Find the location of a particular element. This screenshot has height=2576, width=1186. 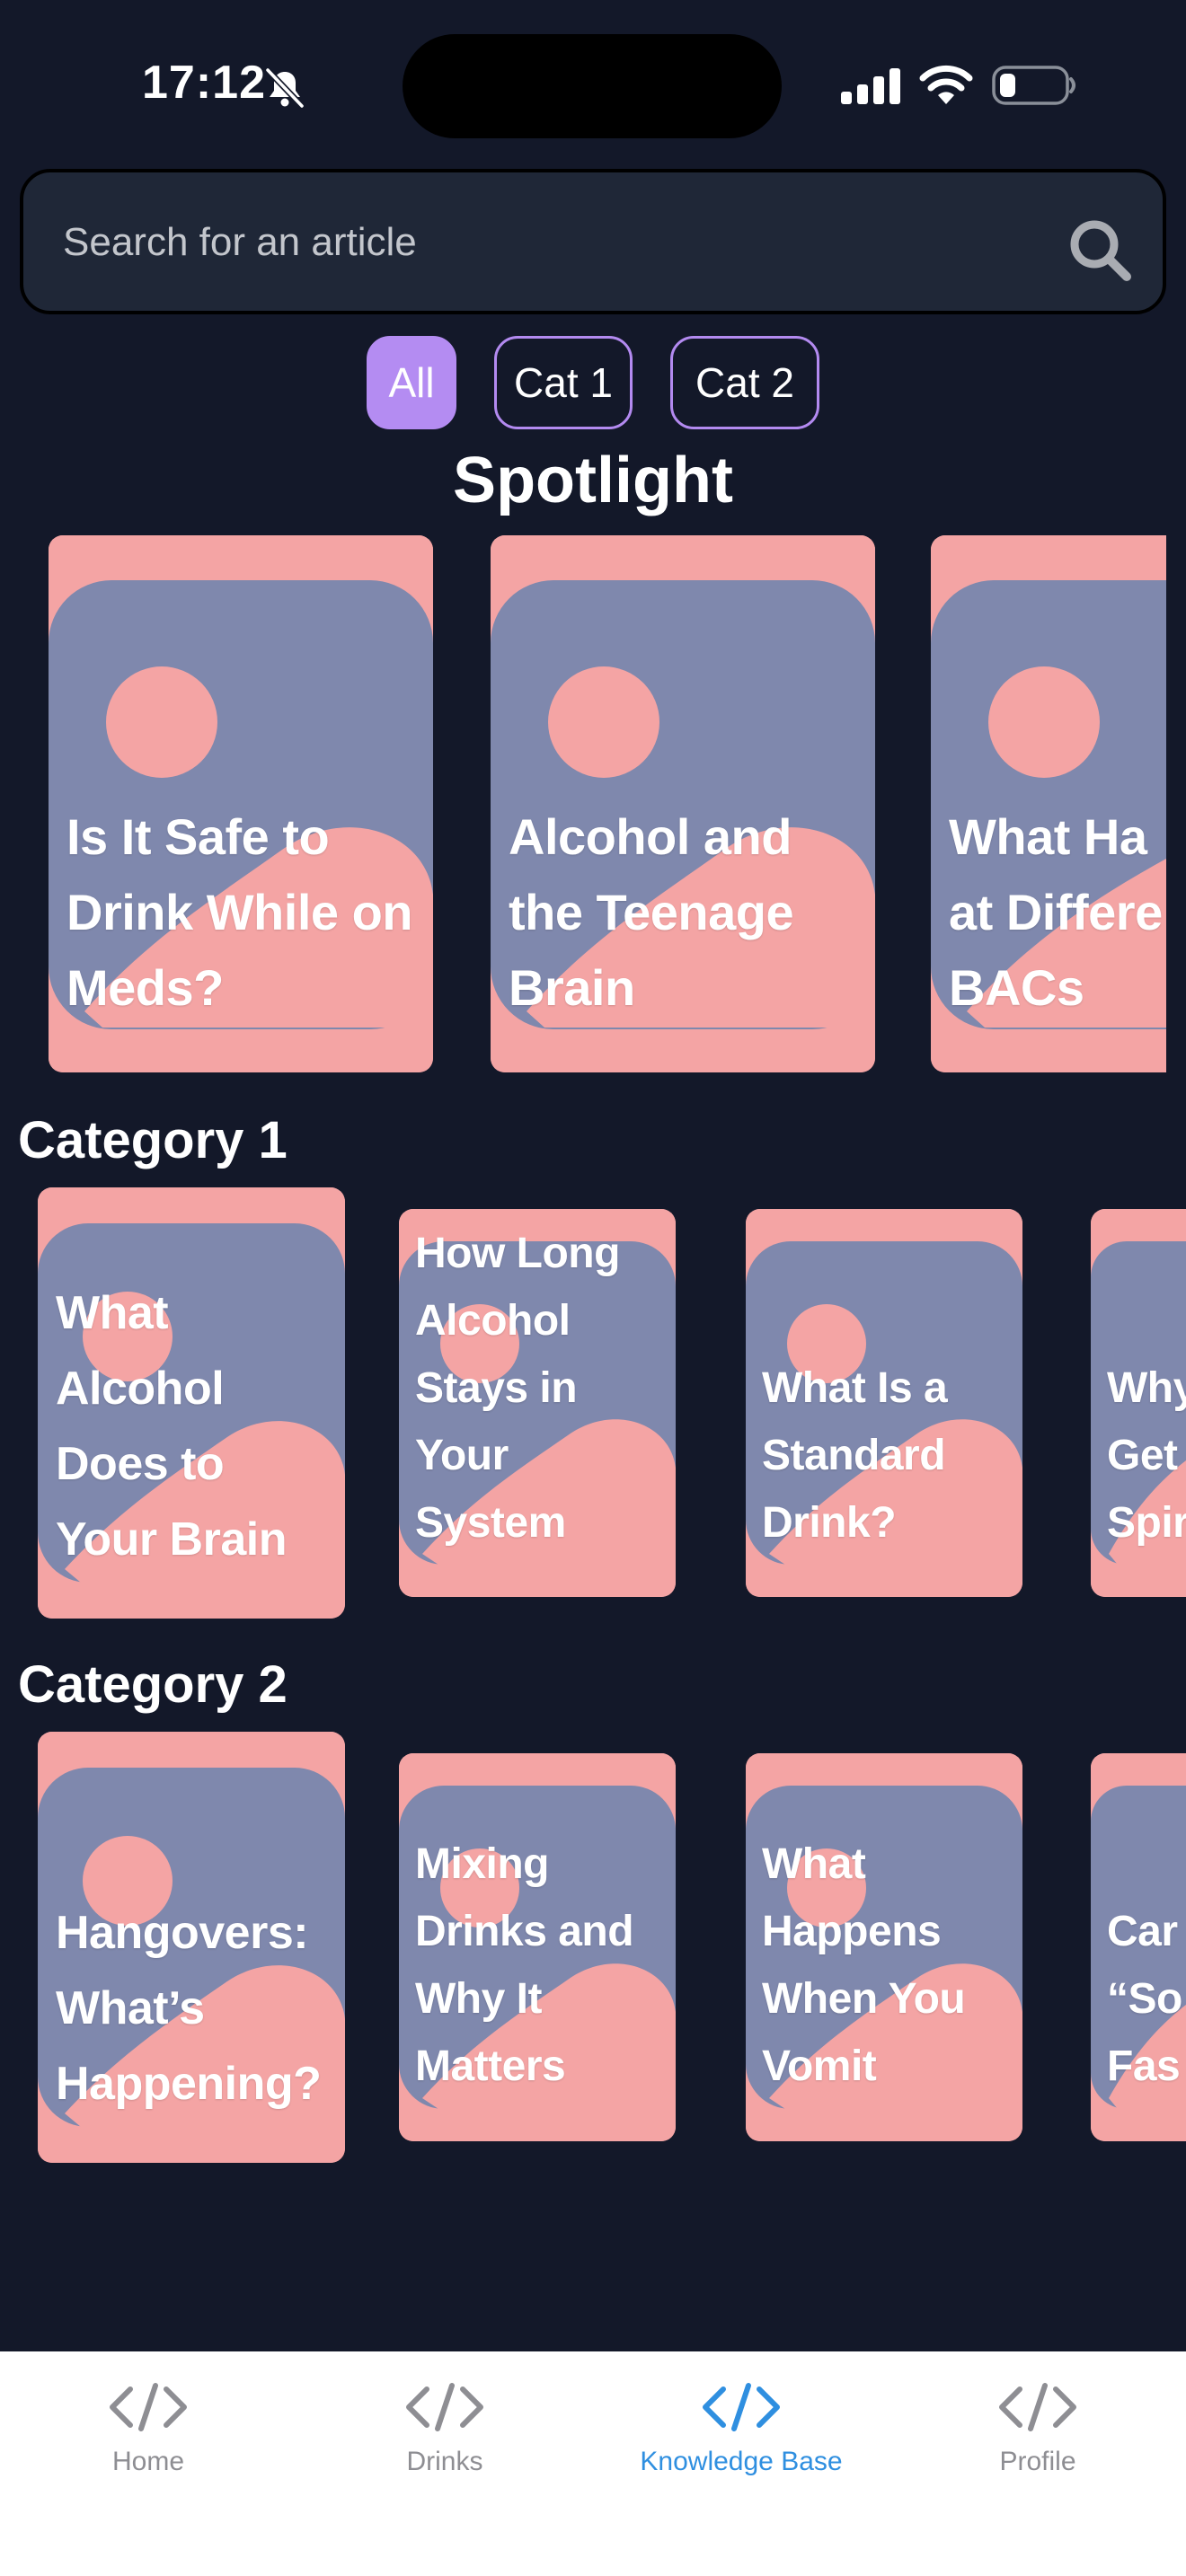

tab-label: Home is located at coordinates (148, 2461).